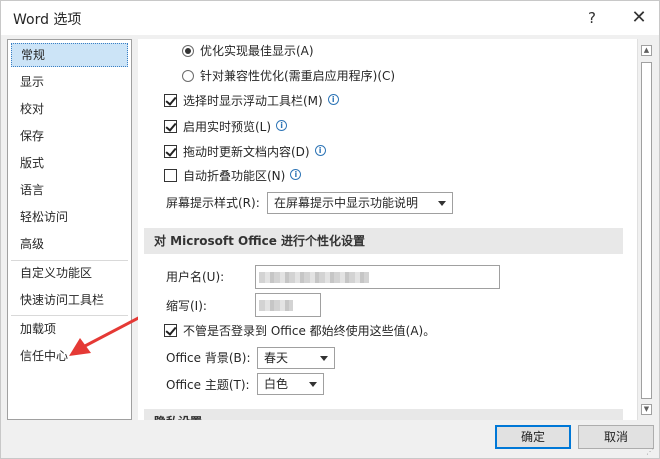  I want to click on checkbox-unchecked-icon, so click(170, 175).